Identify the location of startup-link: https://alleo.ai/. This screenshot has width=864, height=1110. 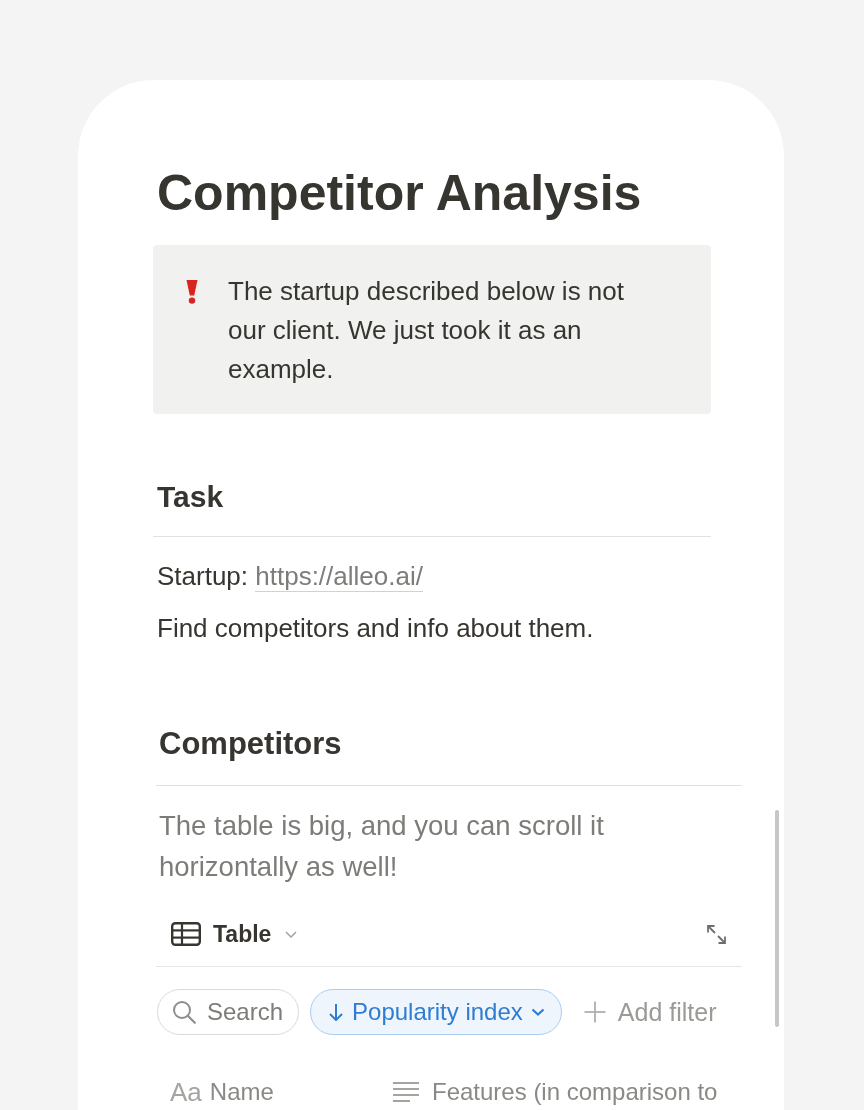
(339, 576).